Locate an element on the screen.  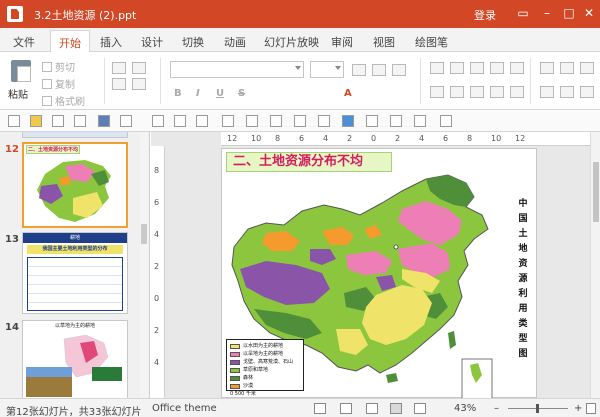
chart-icon is located at coordinates (348, 121).